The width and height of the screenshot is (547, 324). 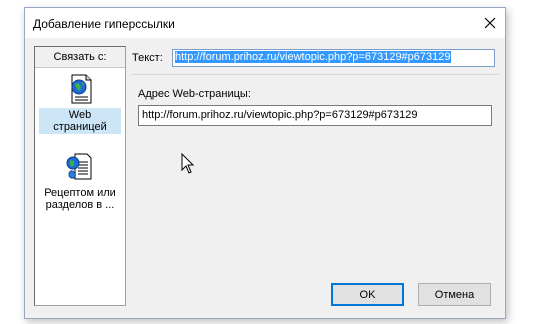 What do you see at coordinates (80, 193) in the screenshot?
I see `link-type-recipe-label-1: Рецептом или` at bounding box center [80, 193].